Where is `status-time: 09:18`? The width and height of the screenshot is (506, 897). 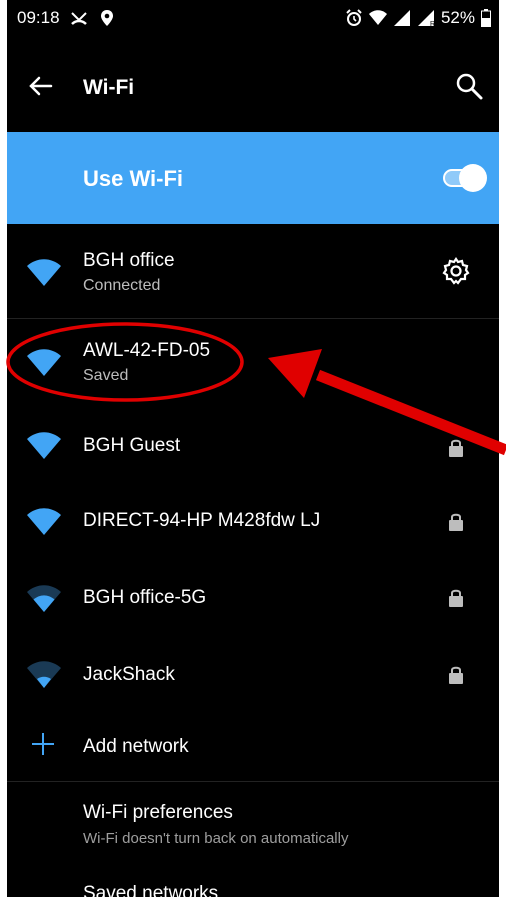 status-time: 09:18 is located at coordinates (38, 17).